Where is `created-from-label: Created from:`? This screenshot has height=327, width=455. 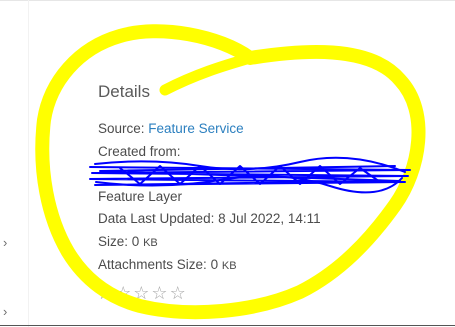
created-from-label: Created from: is located at coordinates (139, 151).